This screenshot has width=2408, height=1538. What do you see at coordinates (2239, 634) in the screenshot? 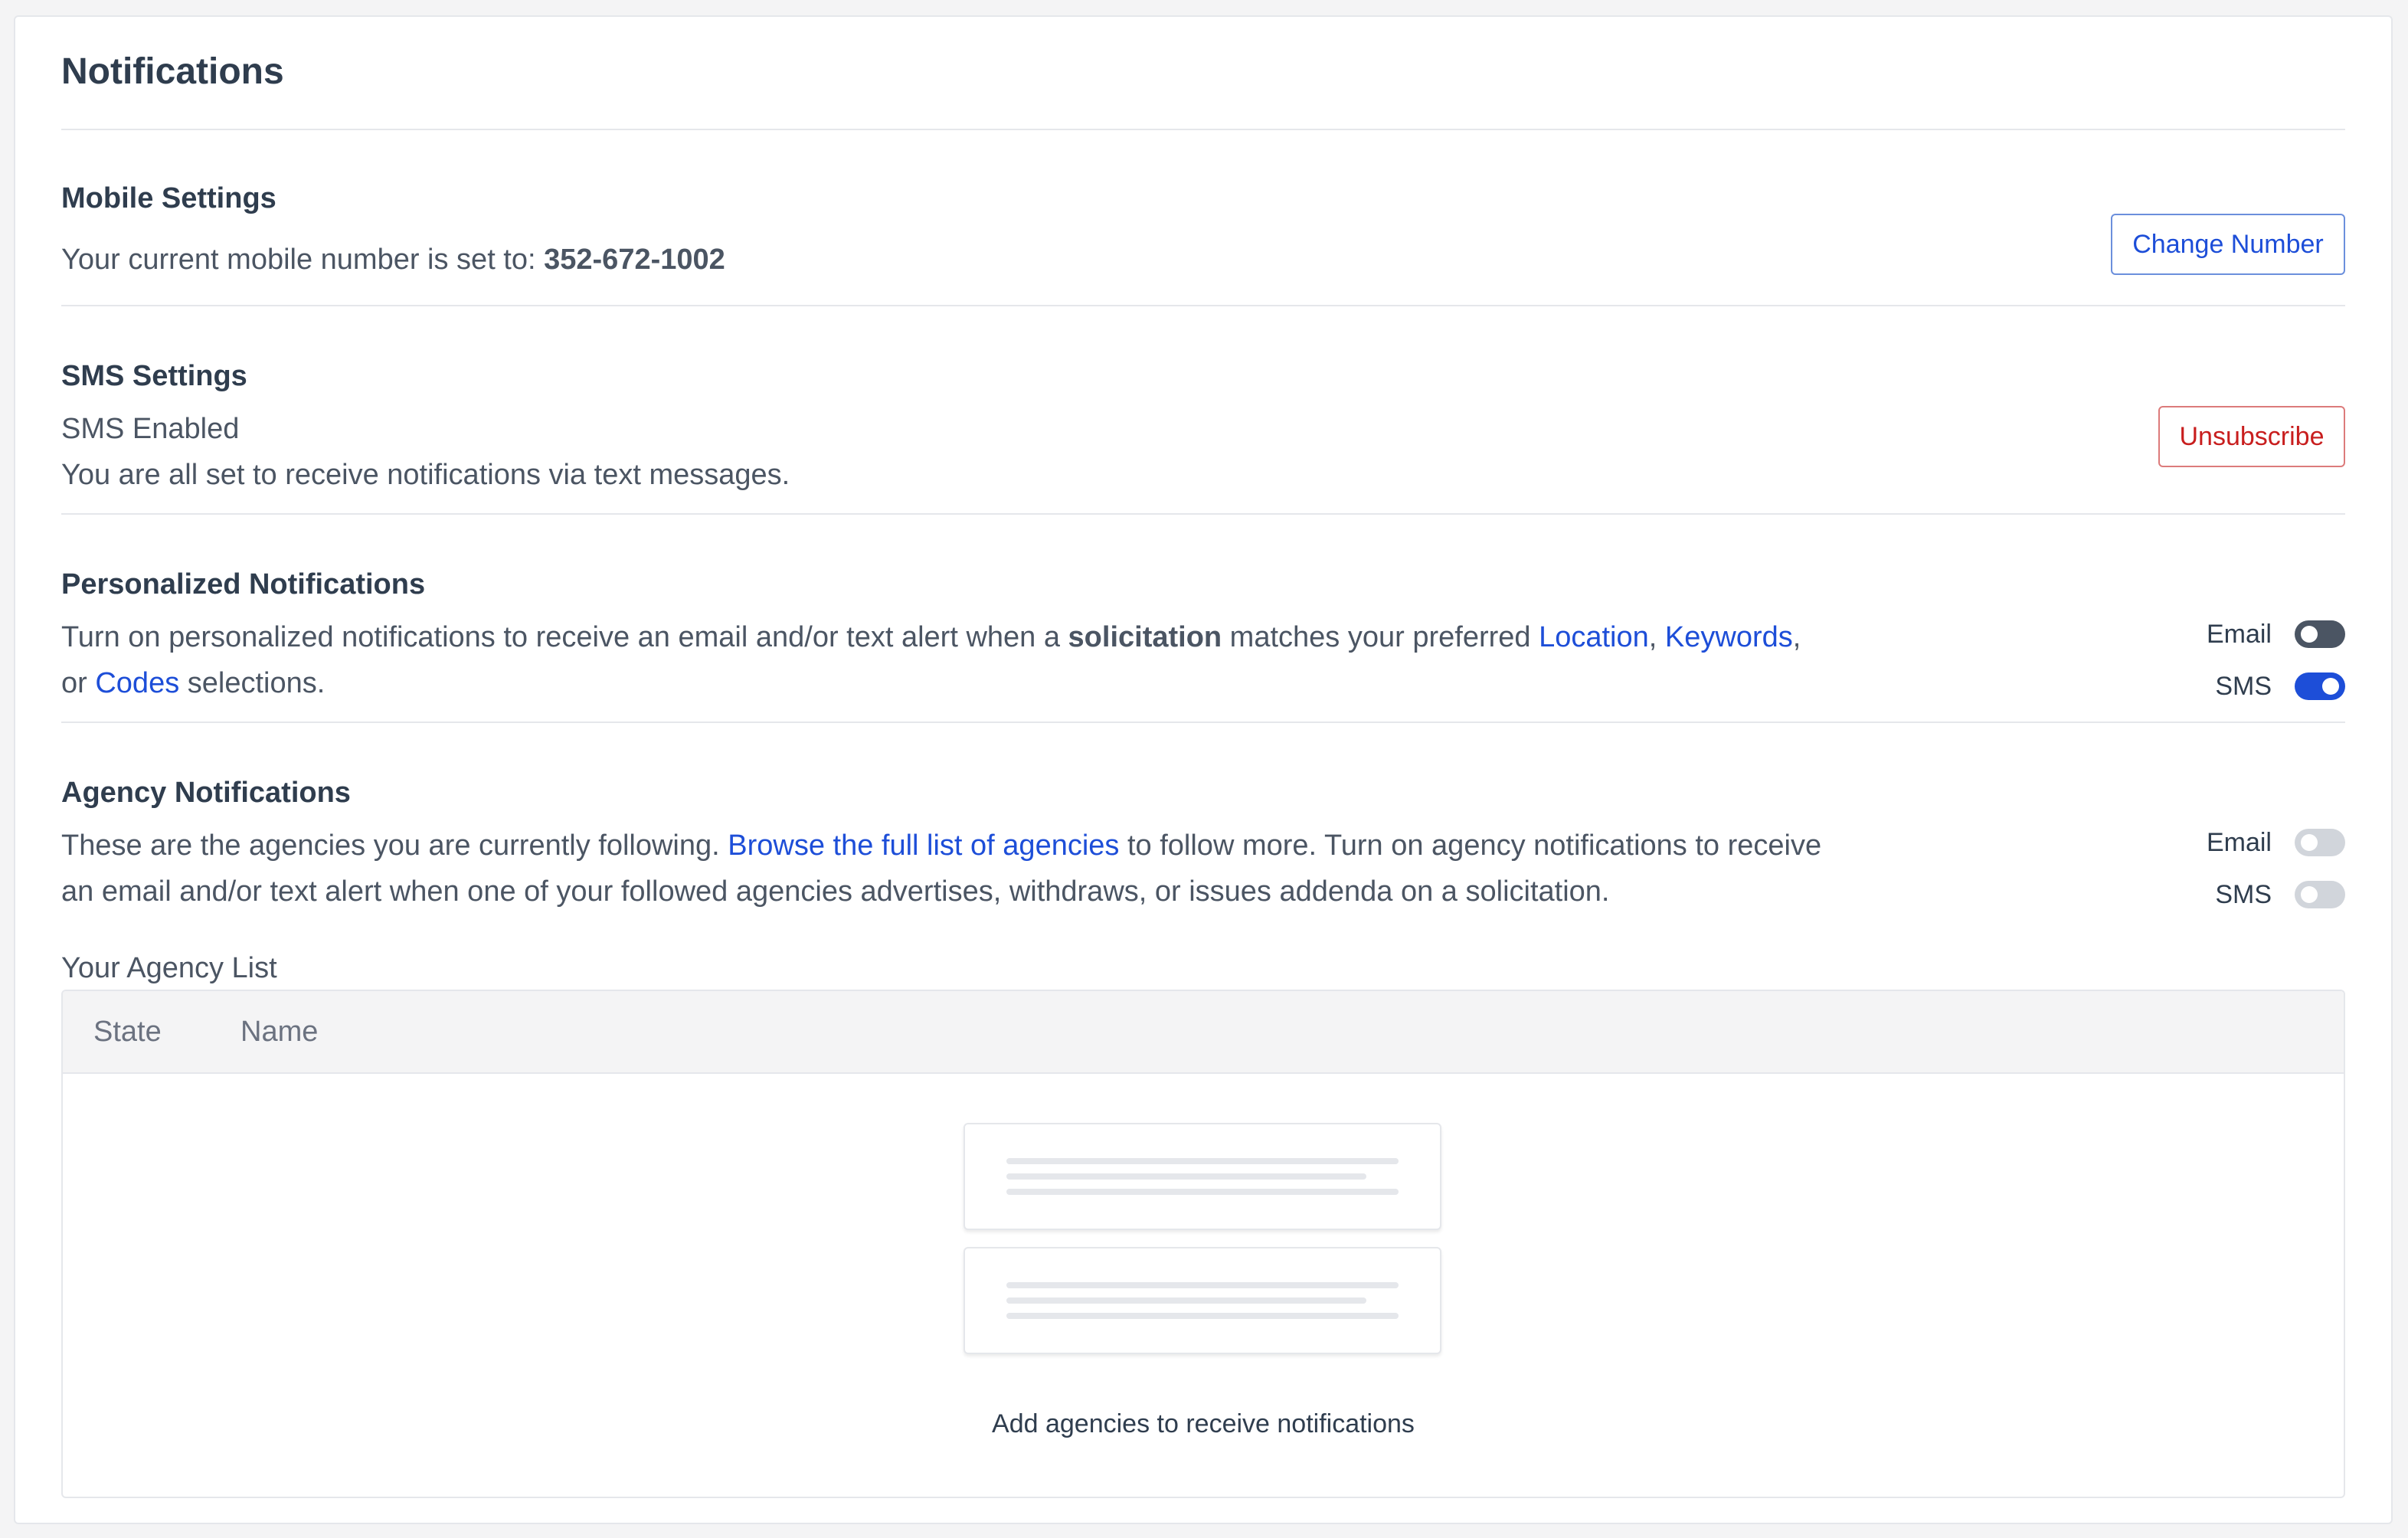
I see `personalized-email-label: Email` at bounding box center [2239, 634].